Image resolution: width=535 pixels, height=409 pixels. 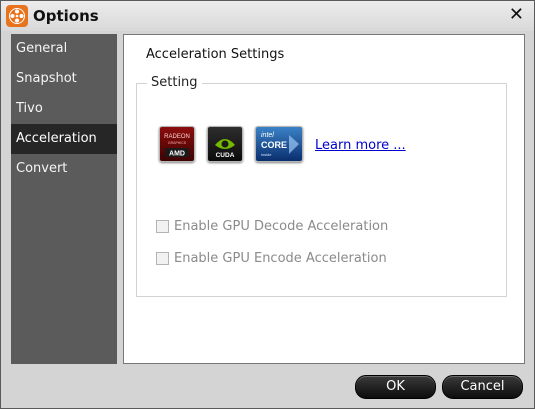 What do you see at coordinates (64, 139) in the screenshot?
I see `sidebar-item-acceleration: Acceleration` at bounding box center [64, 139].